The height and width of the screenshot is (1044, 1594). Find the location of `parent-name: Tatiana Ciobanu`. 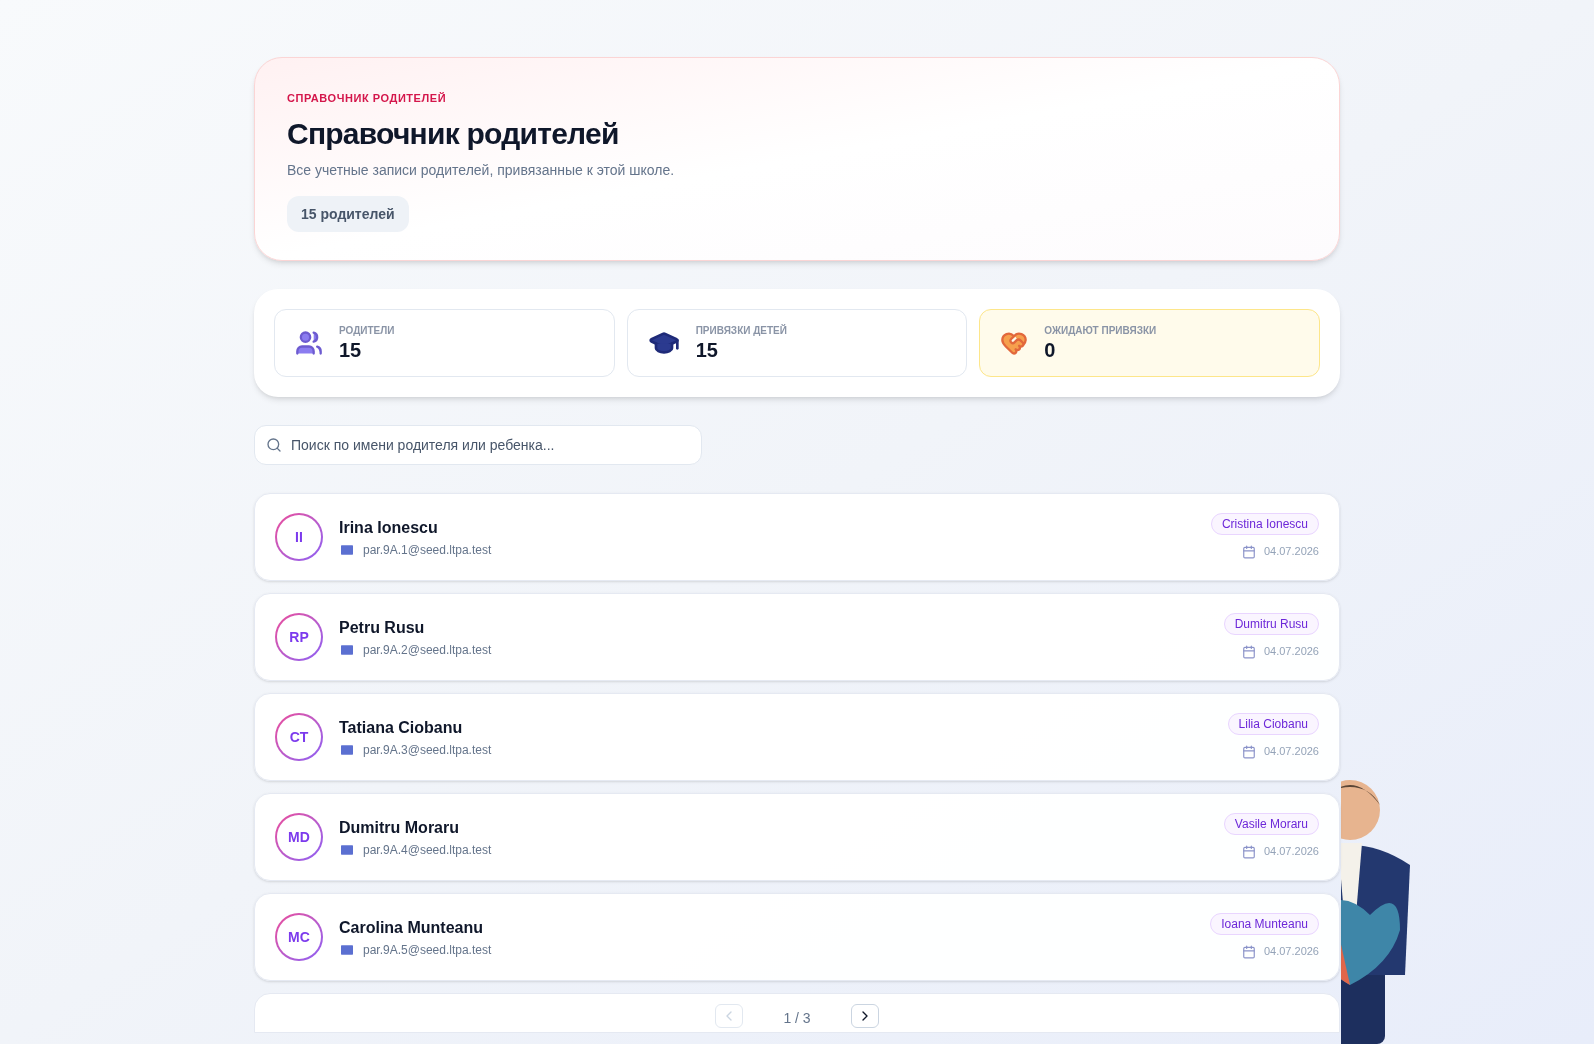

parent-name: Tatiana Ciobanu is located at coordinates (401, 727).